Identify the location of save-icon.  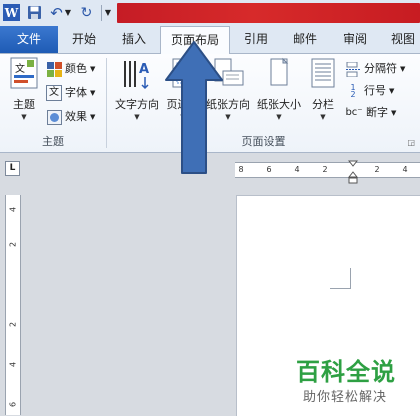
(34, 12).